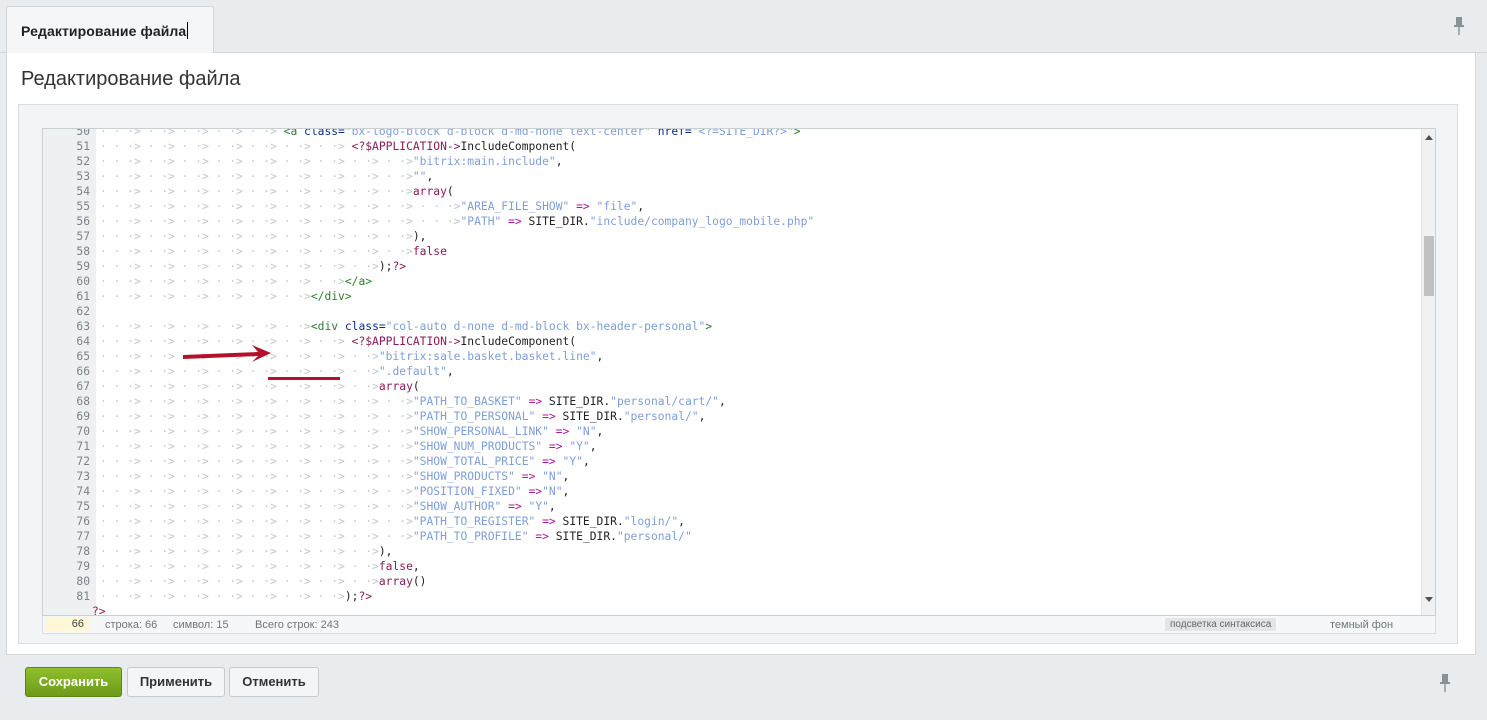 The width and height of the screenshot is (1487, 720). What do you see at coordinates (131, 79) in the screenshot?
I see `page-title: Редактирование файла` at bounding box center [131, 79].